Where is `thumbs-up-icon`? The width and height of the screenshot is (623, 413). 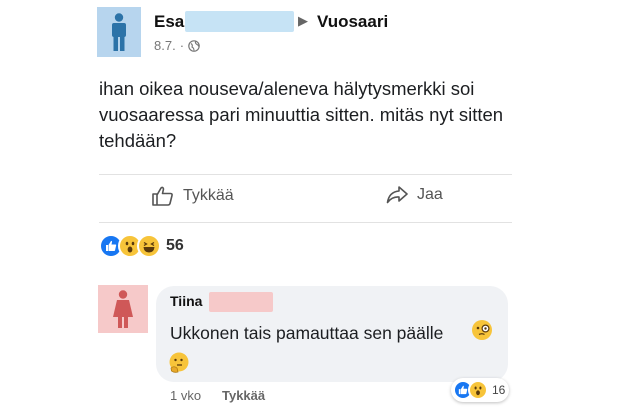 thumbs-up-icon is located at coordinates (162, 196).